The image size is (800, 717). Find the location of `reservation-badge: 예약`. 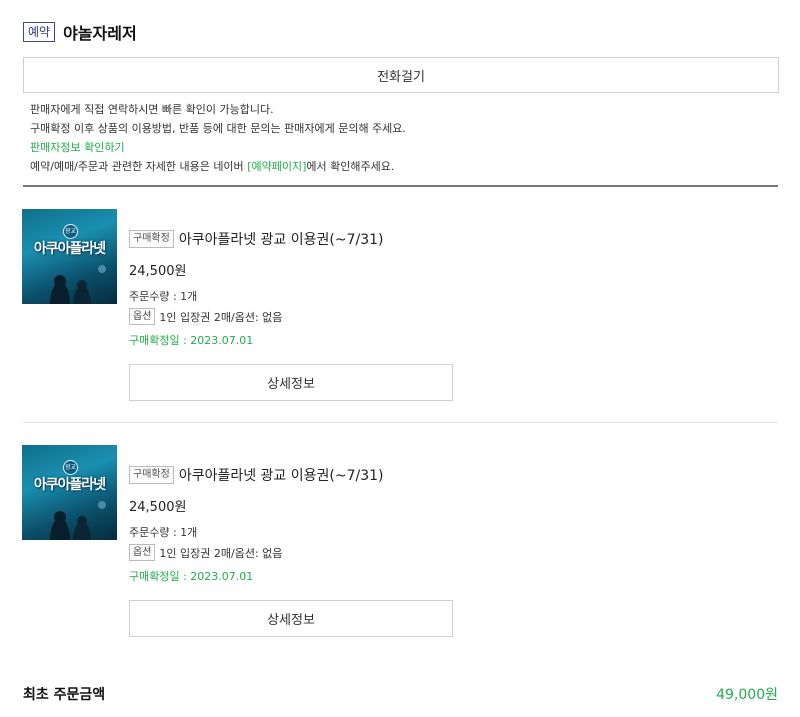

reservation-badge: 예약 is located at coordinates (39, 32).